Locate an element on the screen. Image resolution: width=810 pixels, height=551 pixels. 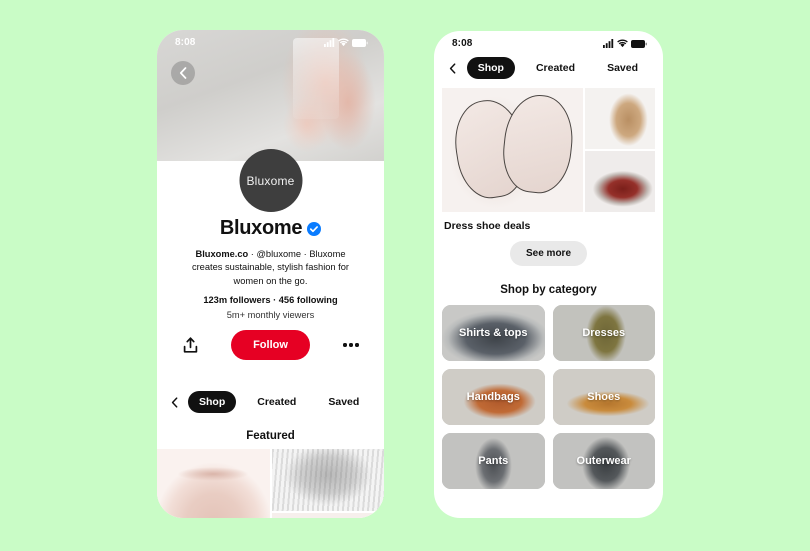
share-icon is located at coordinates (190, 344).